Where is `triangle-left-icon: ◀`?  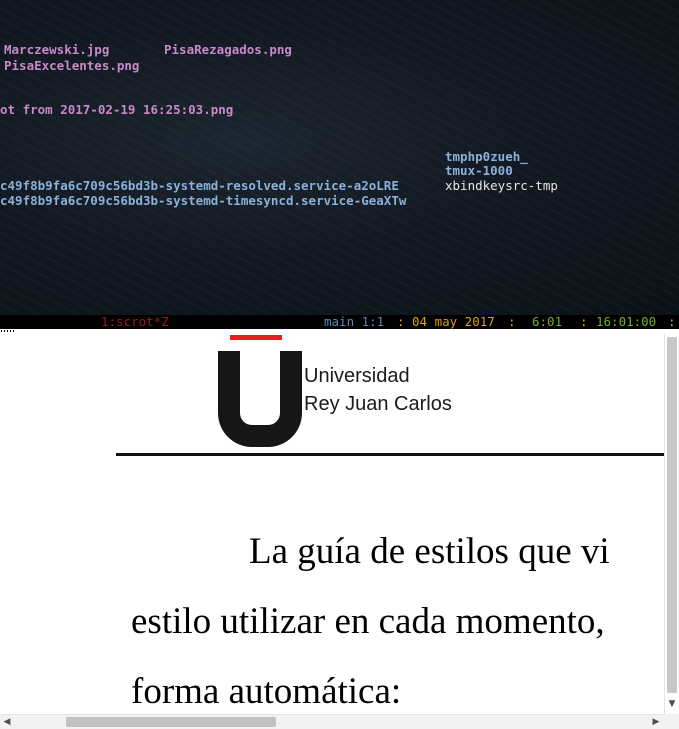
triangle-left-icon: ◀ is located at coordinates (7, 722).